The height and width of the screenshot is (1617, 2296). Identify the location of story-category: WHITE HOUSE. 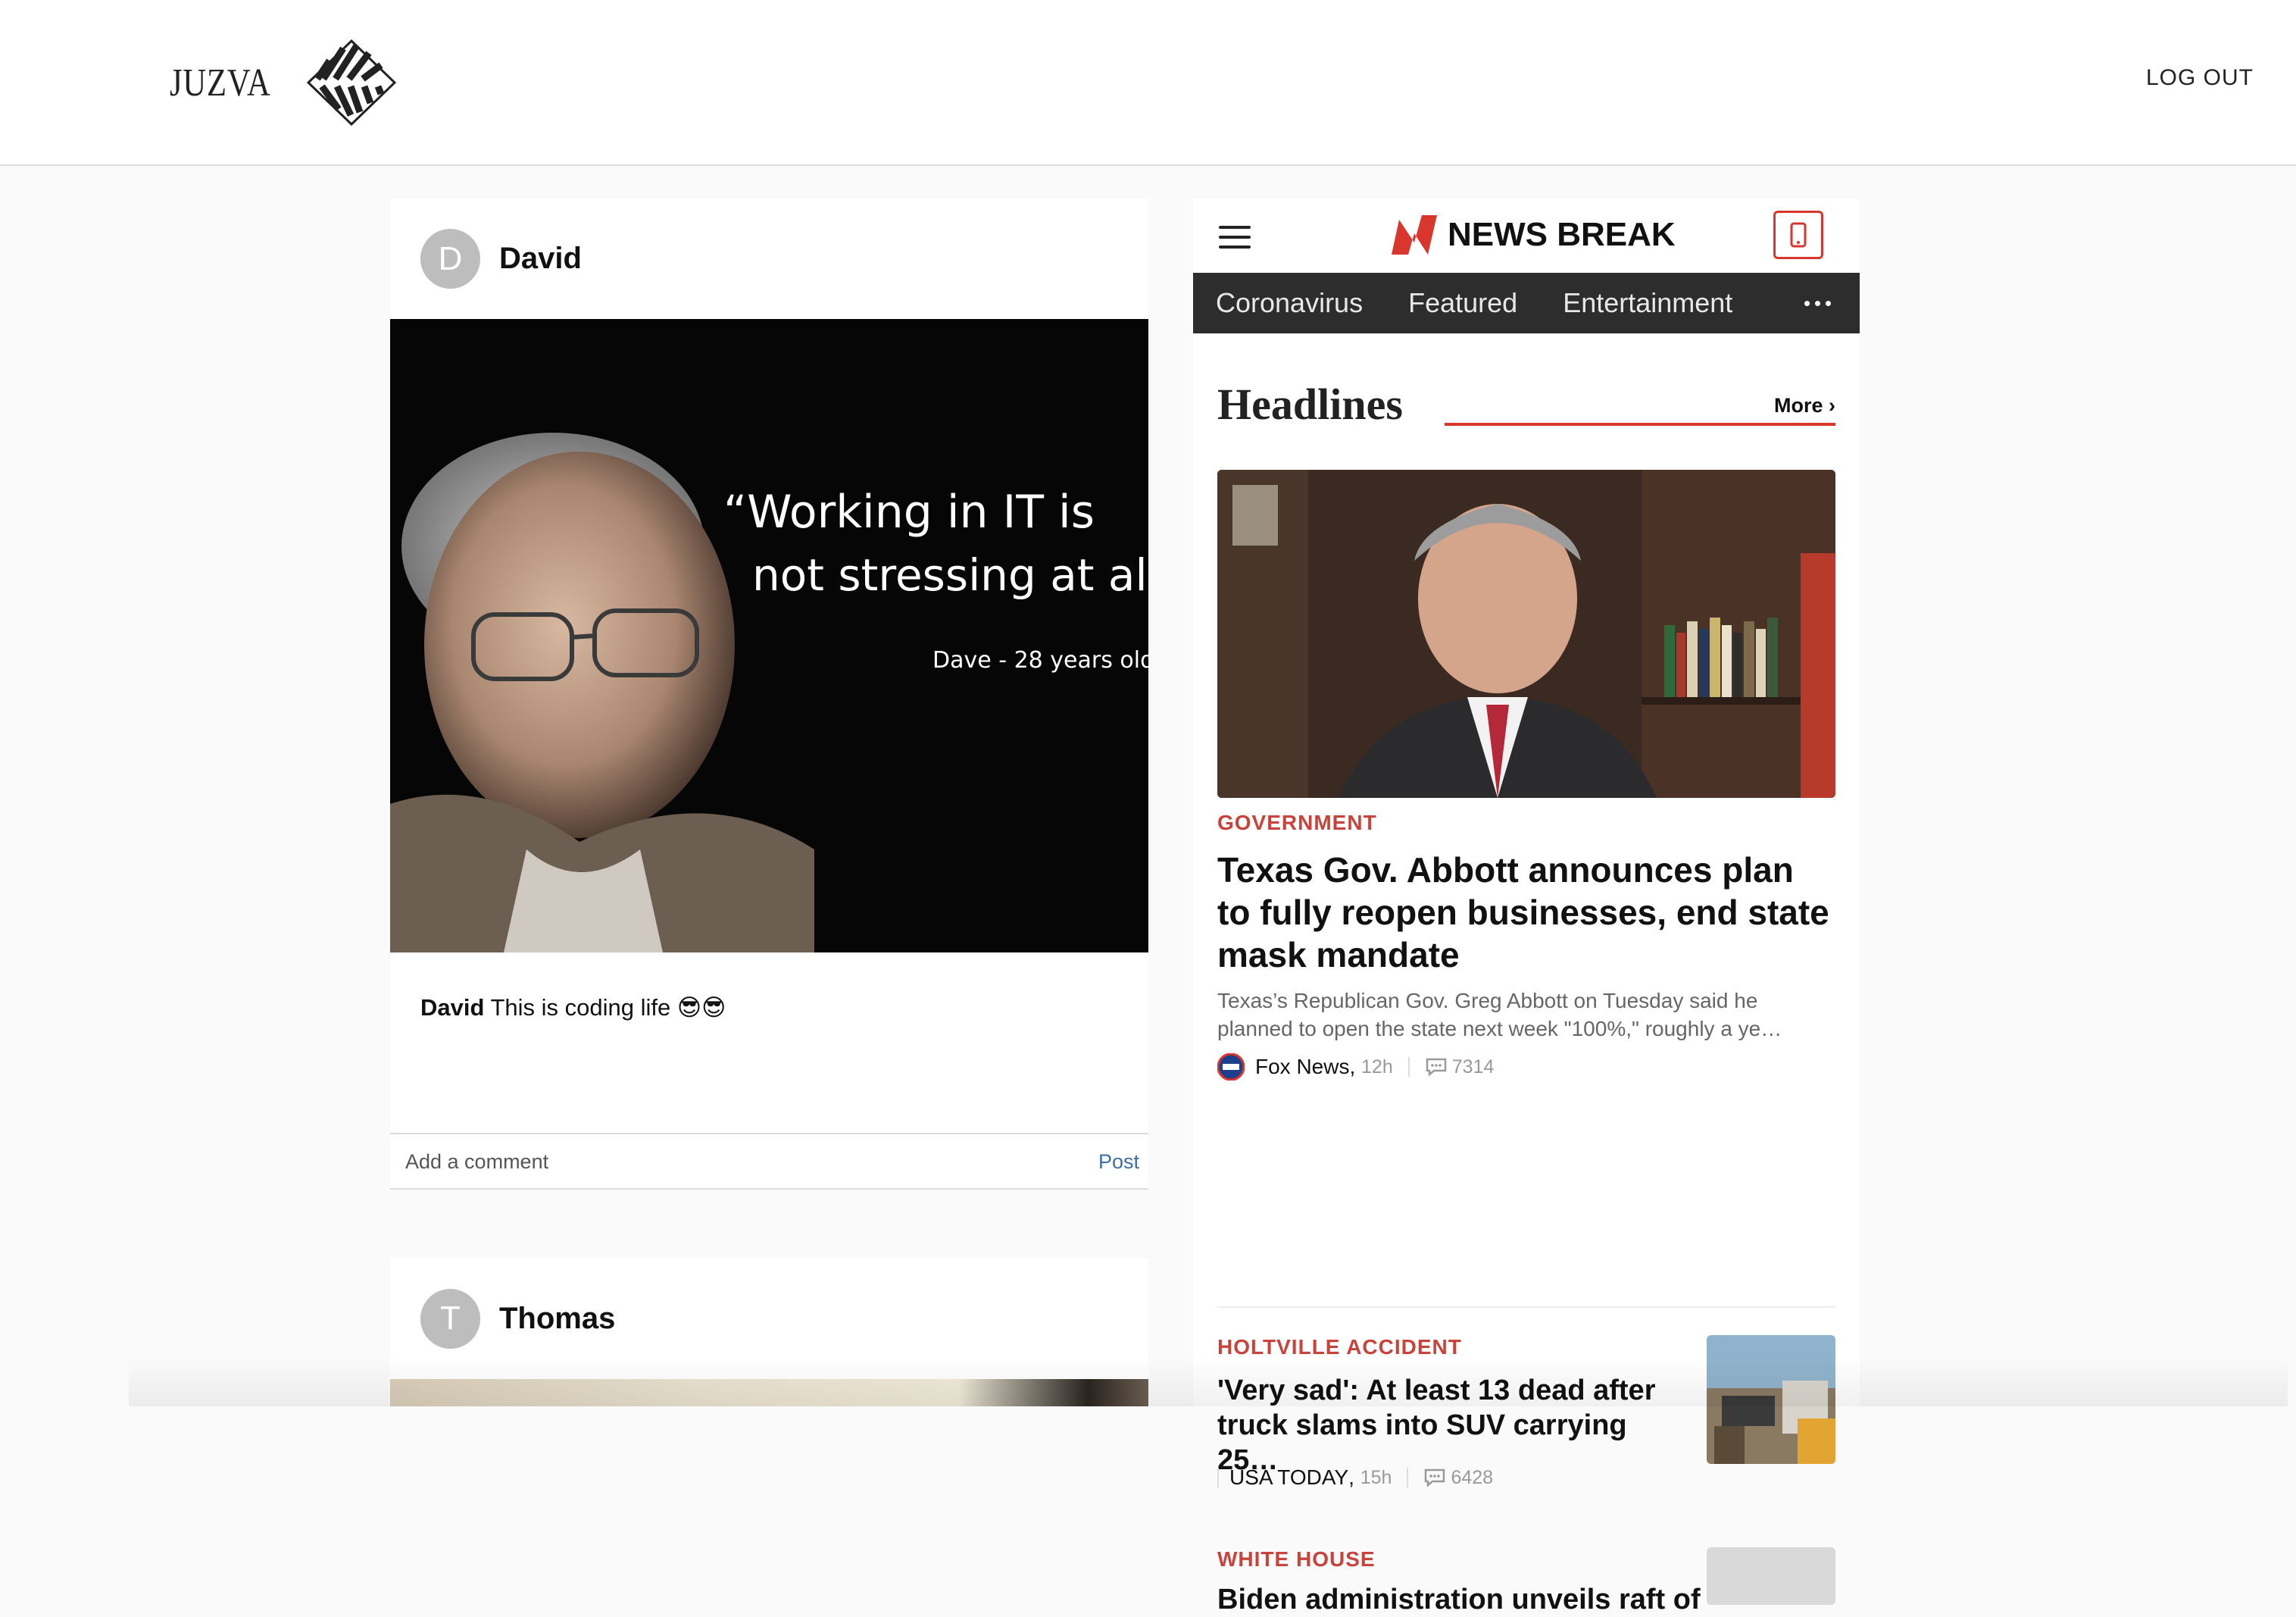
(1296, 1559).